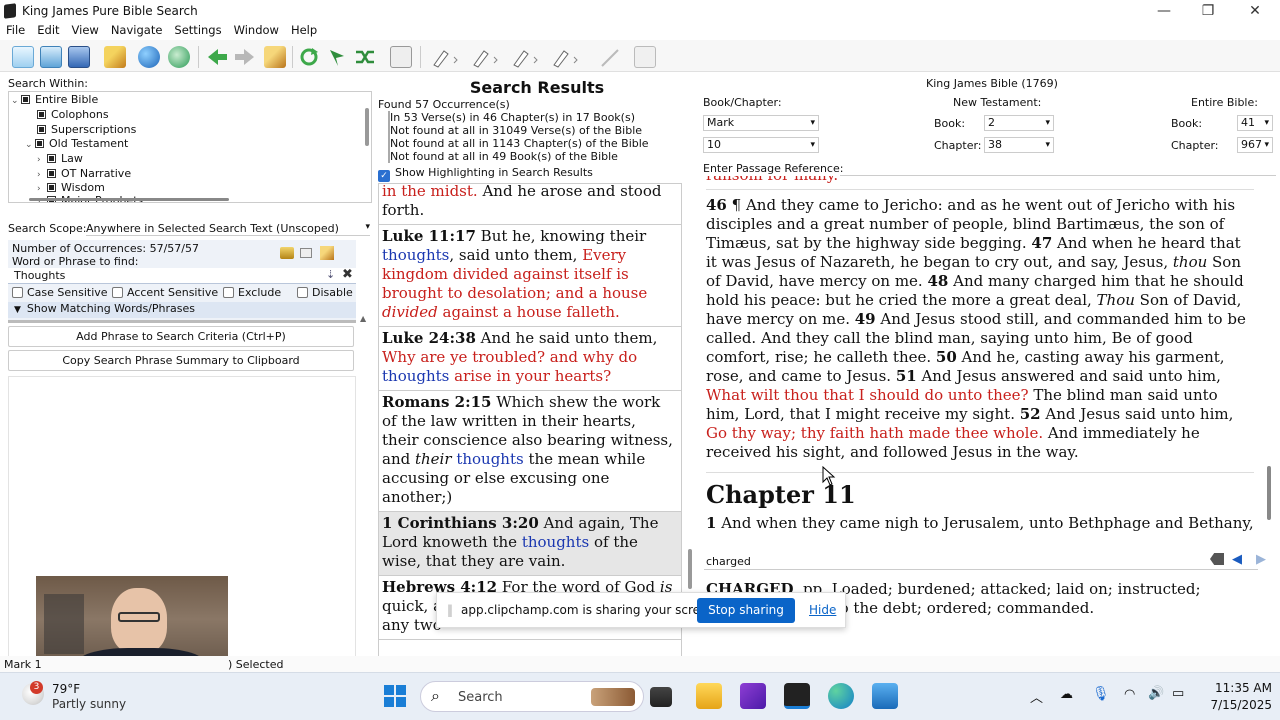  I want to click on down-arrow-icon: ⇣, so click(330, 274).